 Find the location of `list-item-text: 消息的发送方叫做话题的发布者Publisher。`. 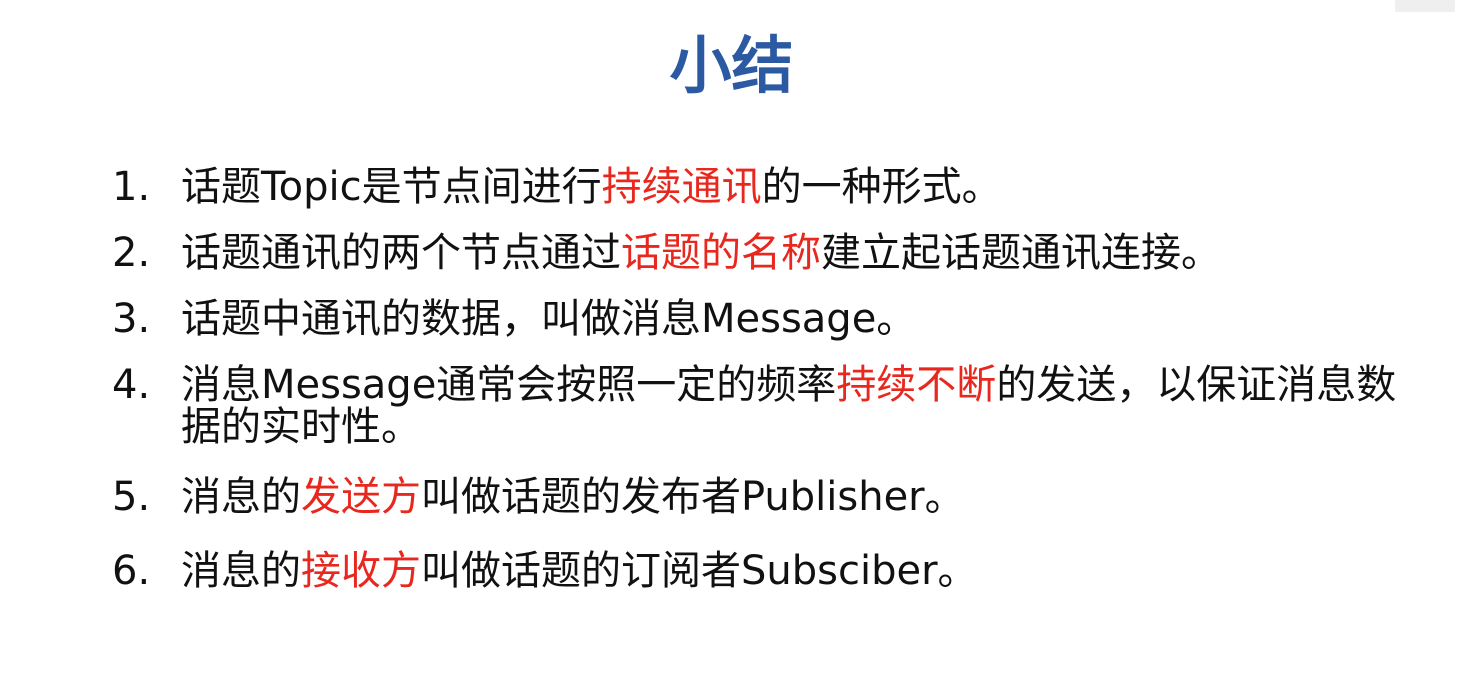

list-item-text: 消息的发送方叫做话题的发布者Publisher。 is located at coordinates (793, 497).